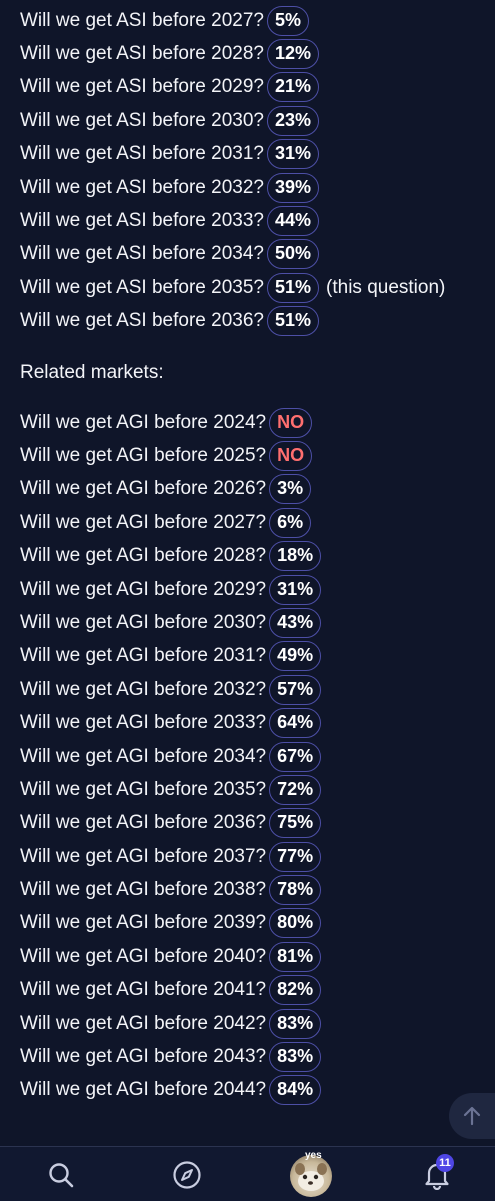  What do you see at coordinates (143, 456) in the screenshot?
I see `market-link: Will we get AGI before 2025?` at bounding box center [143, 456].